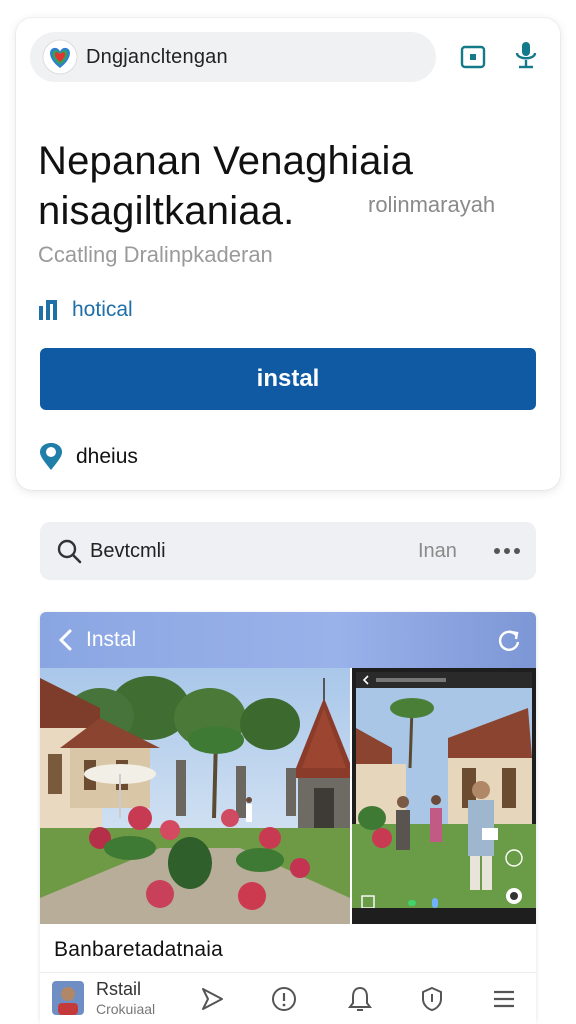  What do you see at coordinates (48, 310) in the screenshot?
I see `signal-icon` at bounding box center [48, 310].